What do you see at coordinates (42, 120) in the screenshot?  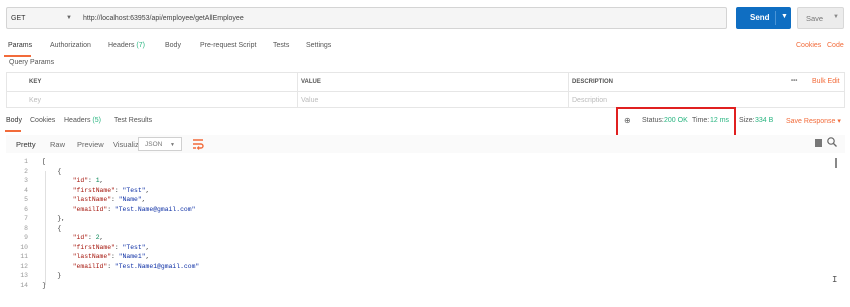 I see `tab-response-cookies: Cookies` at bounding box center [42, 120].